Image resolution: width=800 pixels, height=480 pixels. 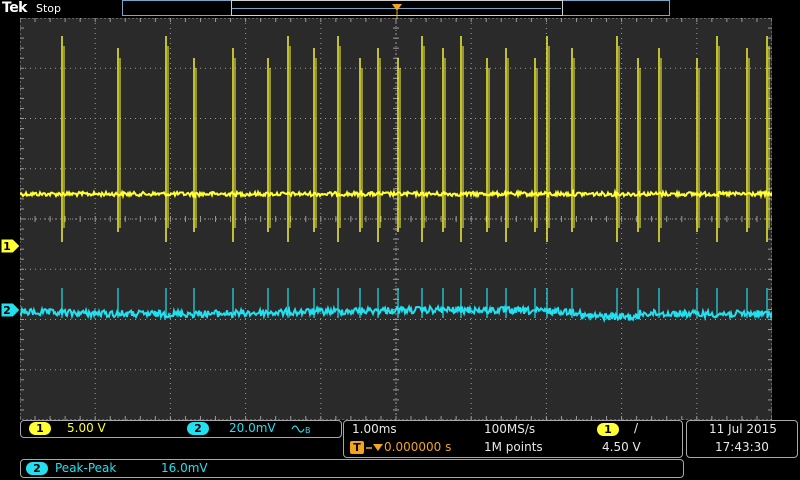 I want to click on ch1-scale: 5.00 V, so click(x=86, y=428).